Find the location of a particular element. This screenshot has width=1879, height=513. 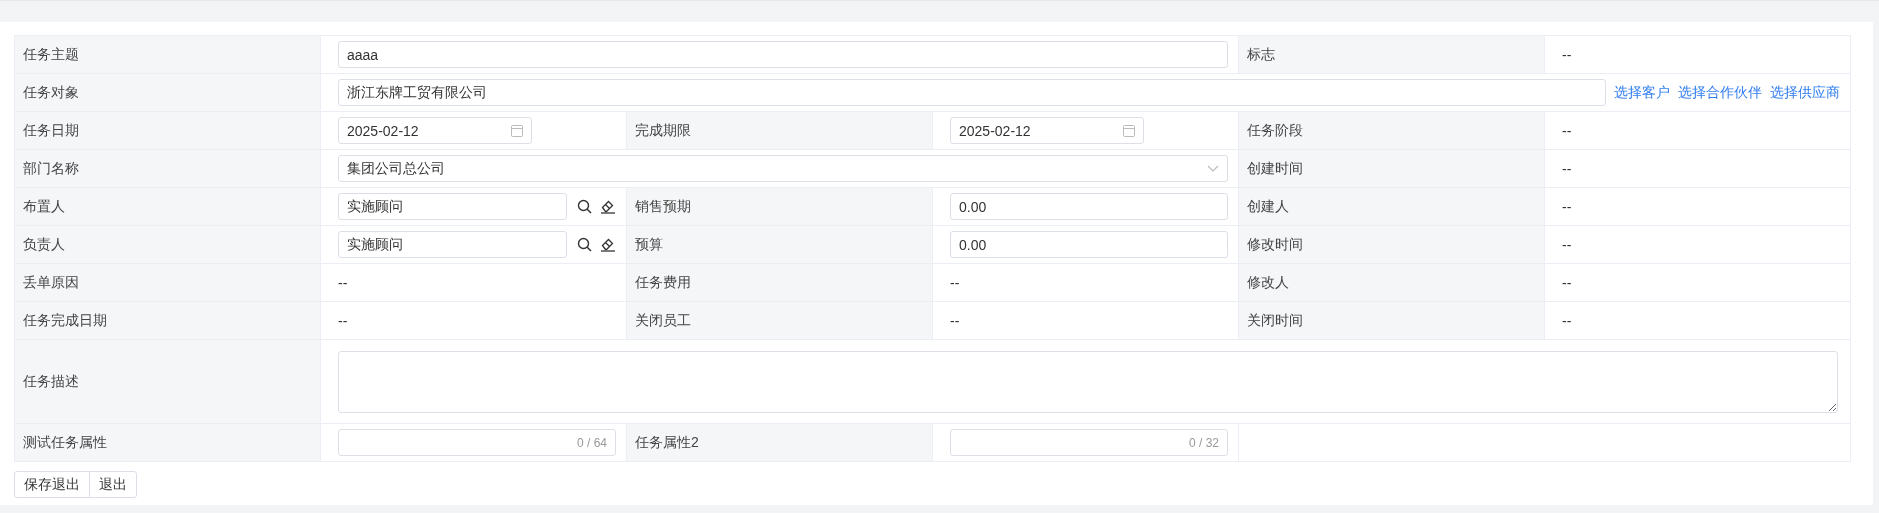

field-label: 任务费用 is located at coordinates (780, 283).